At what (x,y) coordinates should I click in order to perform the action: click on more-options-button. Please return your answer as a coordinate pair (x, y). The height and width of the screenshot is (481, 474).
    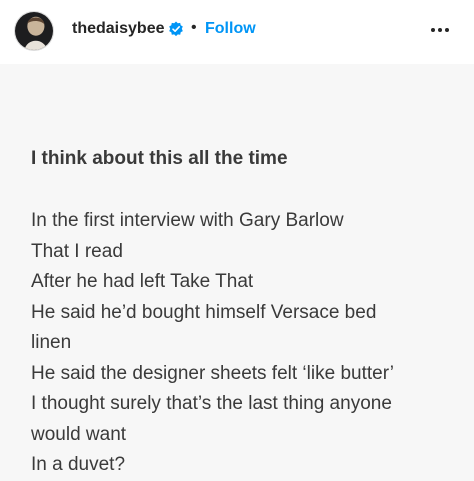
    Looking at the image, I should click on (440, 30).